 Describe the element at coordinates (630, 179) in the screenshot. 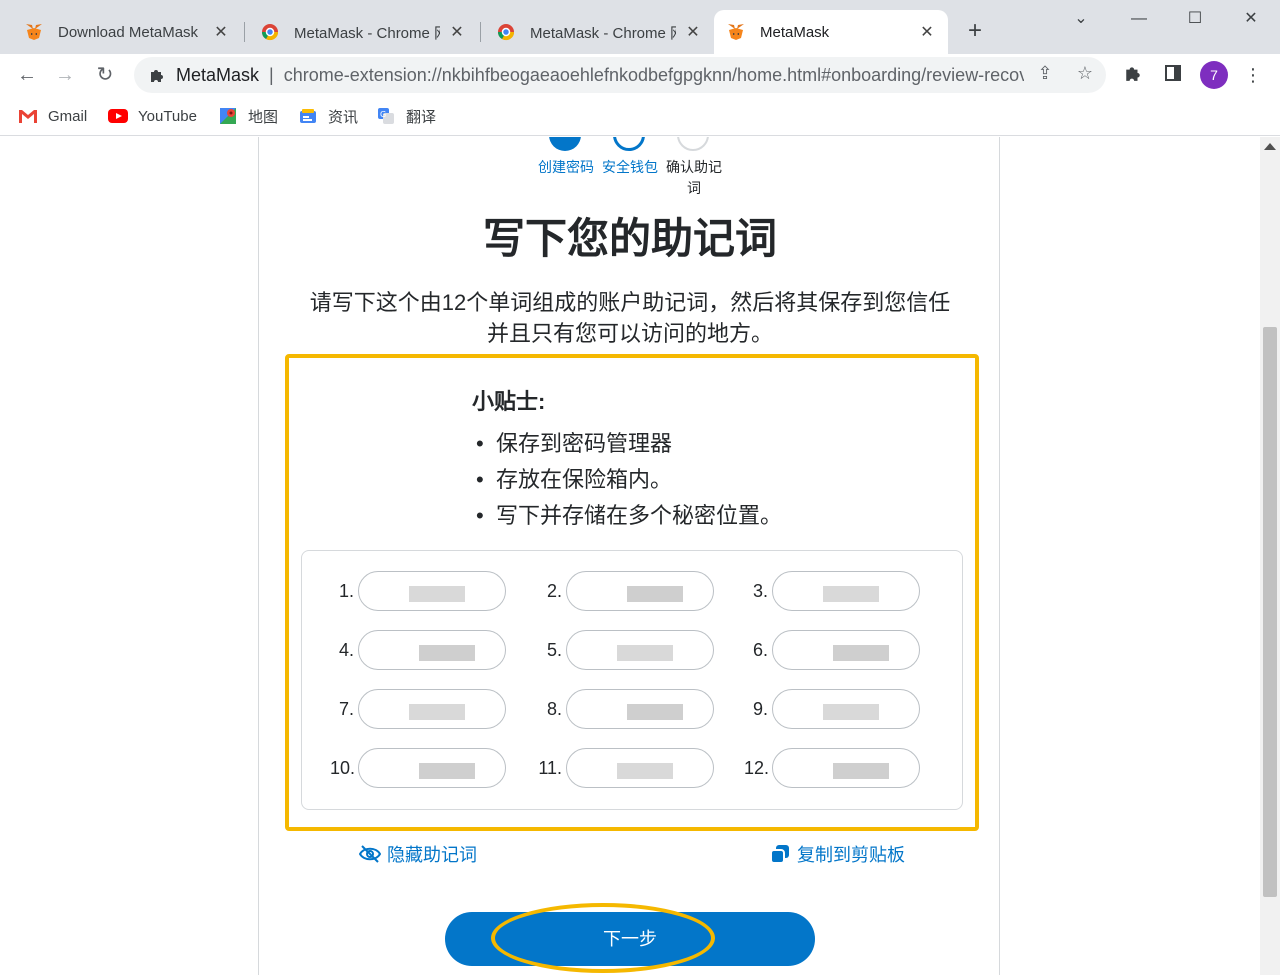

I see `onboarding-steps: 创建密码 安全钱包 确认助记词` at that location.